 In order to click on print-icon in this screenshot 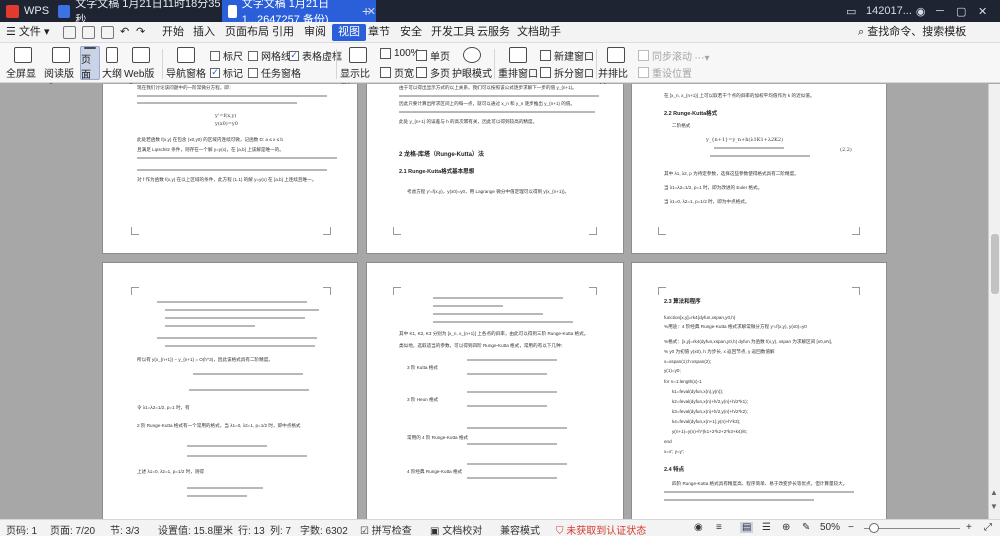, I will do `click(107, 32)`.